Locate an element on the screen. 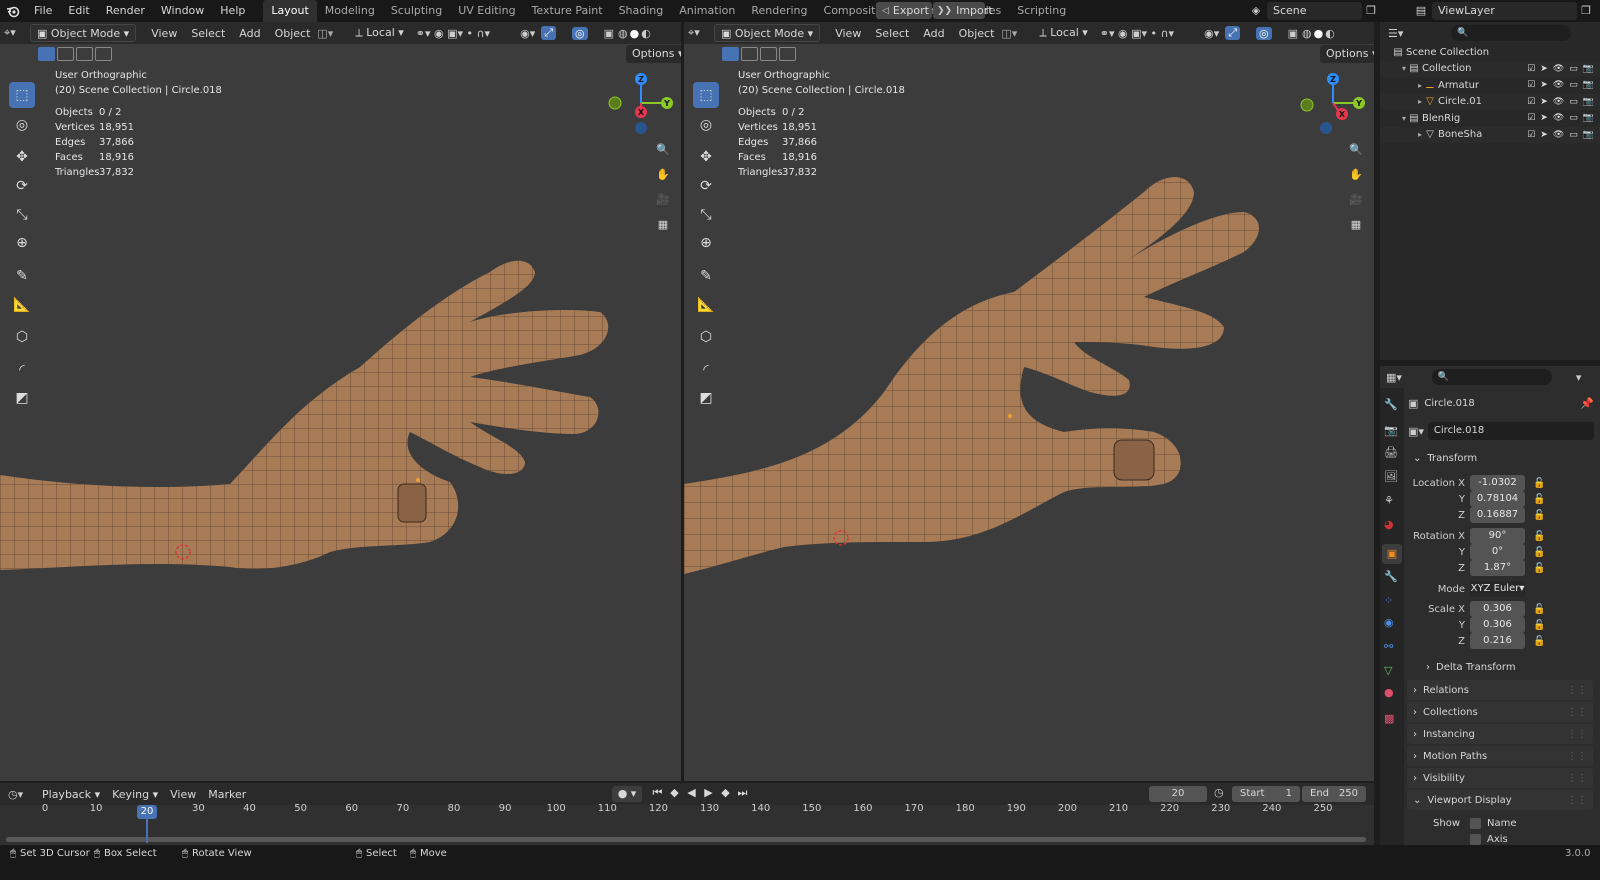 Image resolution: width=1600 pixels, height=880 pixels. tab-scripting: Scripting is located at coordinates (1041, 11).